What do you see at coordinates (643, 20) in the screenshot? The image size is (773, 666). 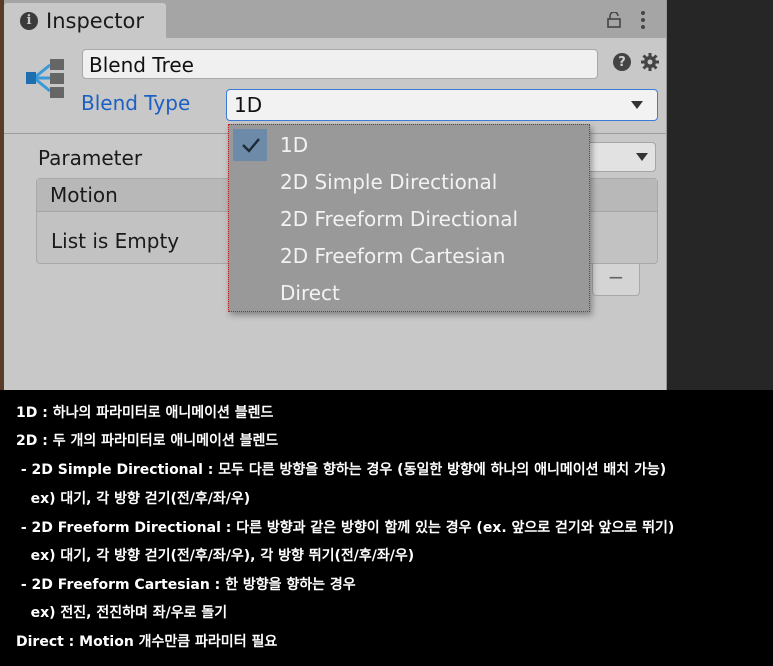 I see `menu-icon` at bounding box center [643, 20].